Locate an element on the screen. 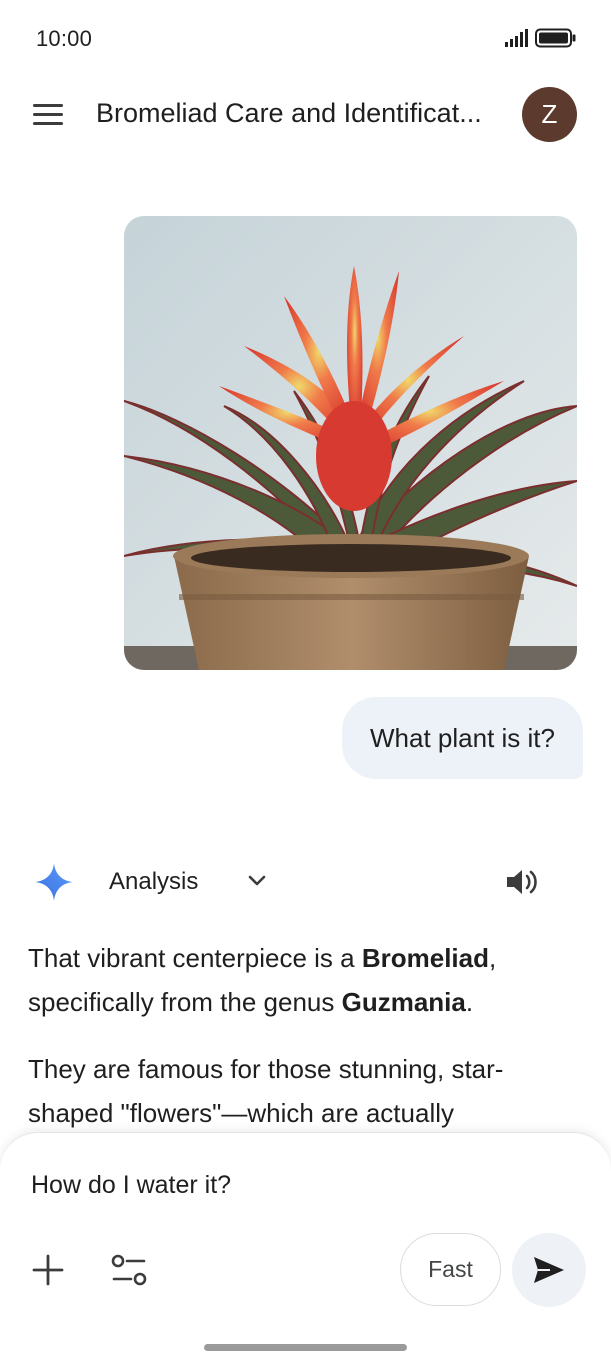 The image size is (611, 1368). mode-label: Analysis is located at coordinates (153, 882).